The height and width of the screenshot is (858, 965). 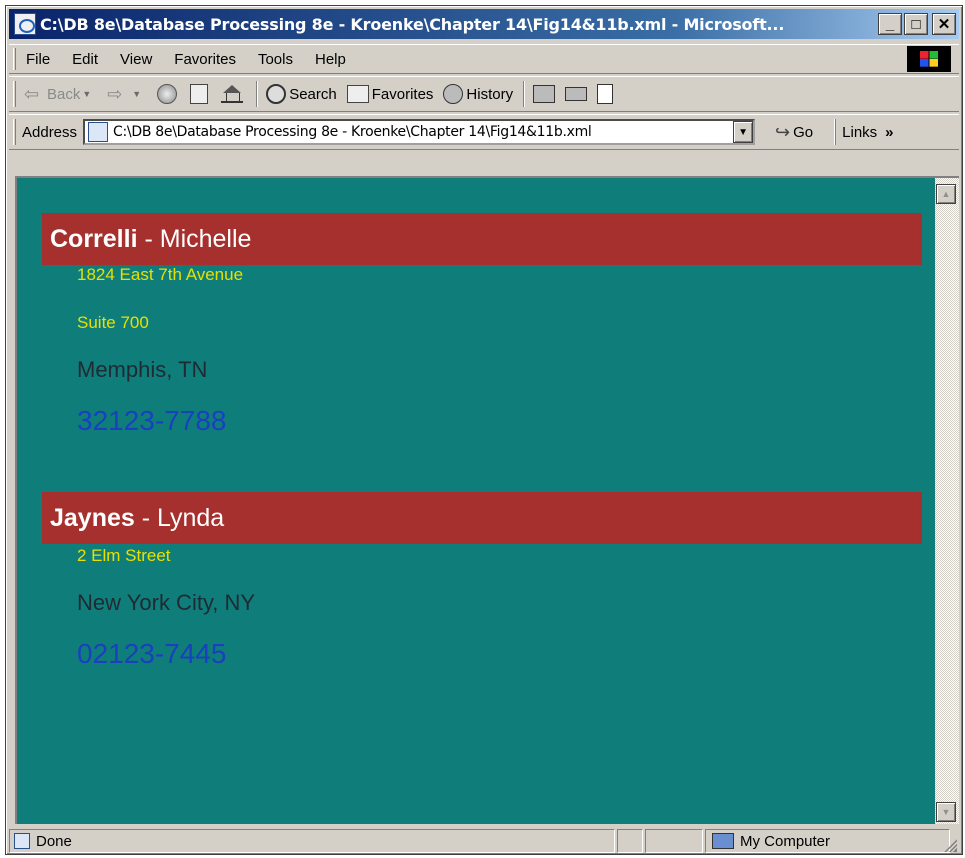 I want to click on person-name-bar: Correlli - Michelle, so click(x=482, y=239).